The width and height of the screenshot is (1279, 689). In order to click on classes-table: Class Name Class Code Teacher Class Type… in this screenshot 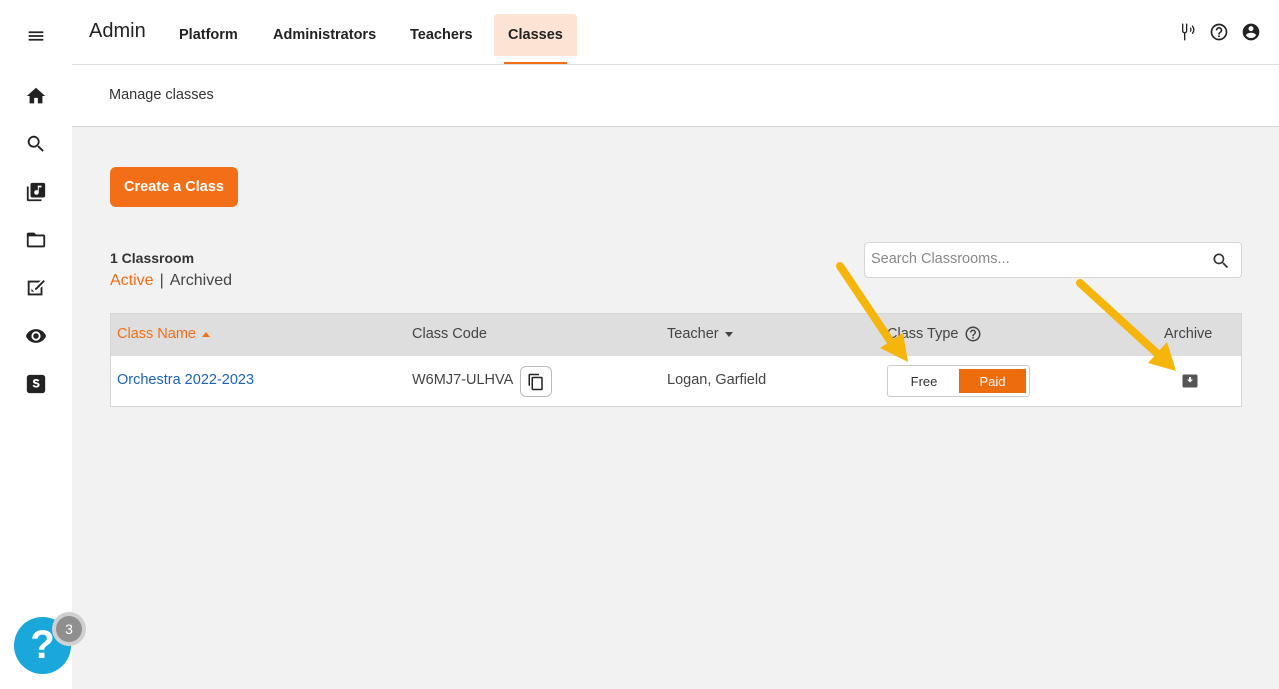, I will do `click(676, 360)`.